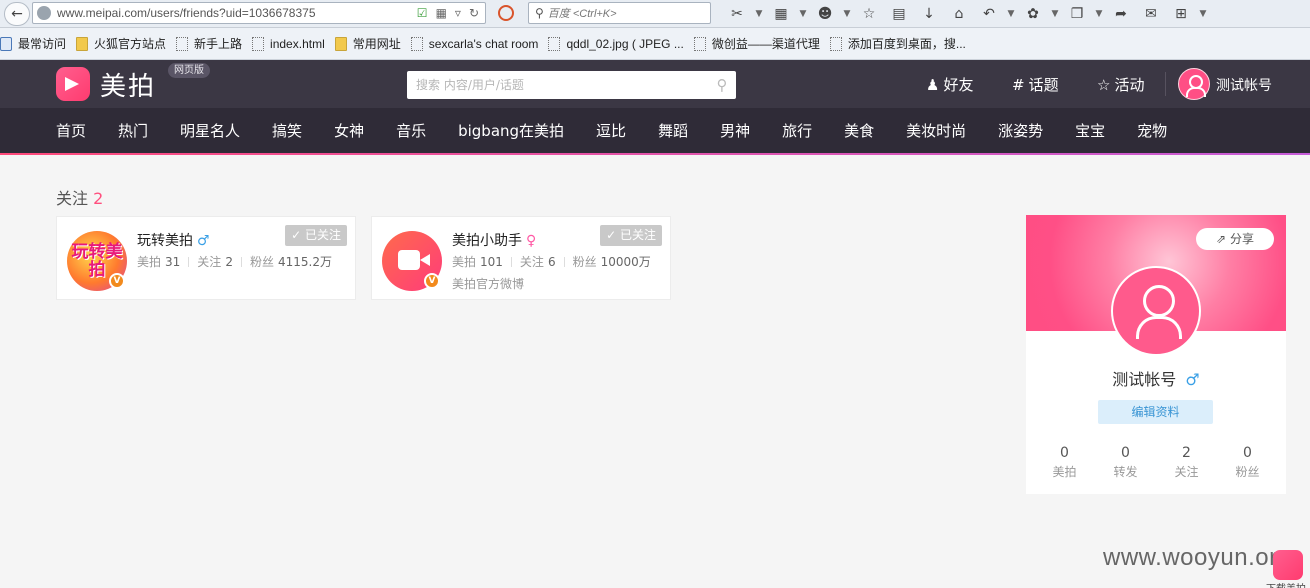 The width and height of the screenshot is (1310, 588). I want to click on user-stats: 美拍 31 关注 2 粉丝 4115.2万, so click(234, 261).